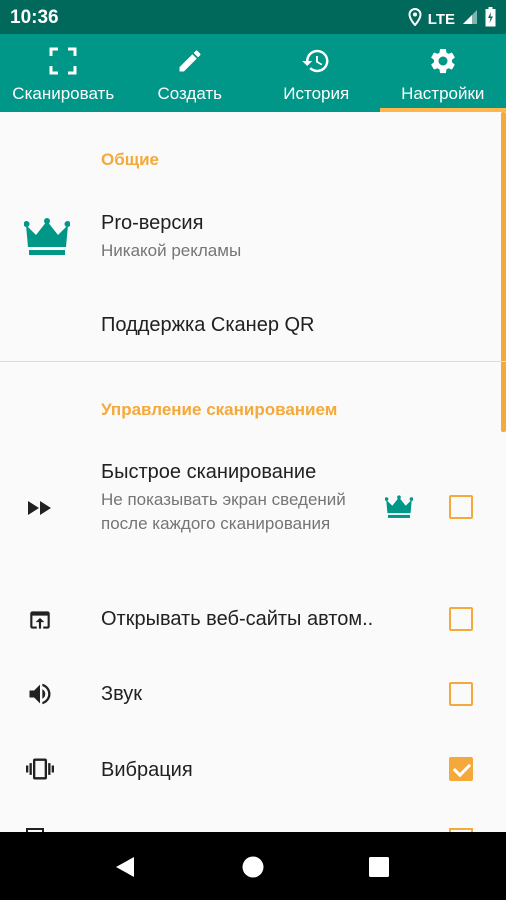 The height and width of the screenshot is (900, 506). Describe the element at coordinates (379, 867) in the screenshot. I see `recents-icon` at that location.